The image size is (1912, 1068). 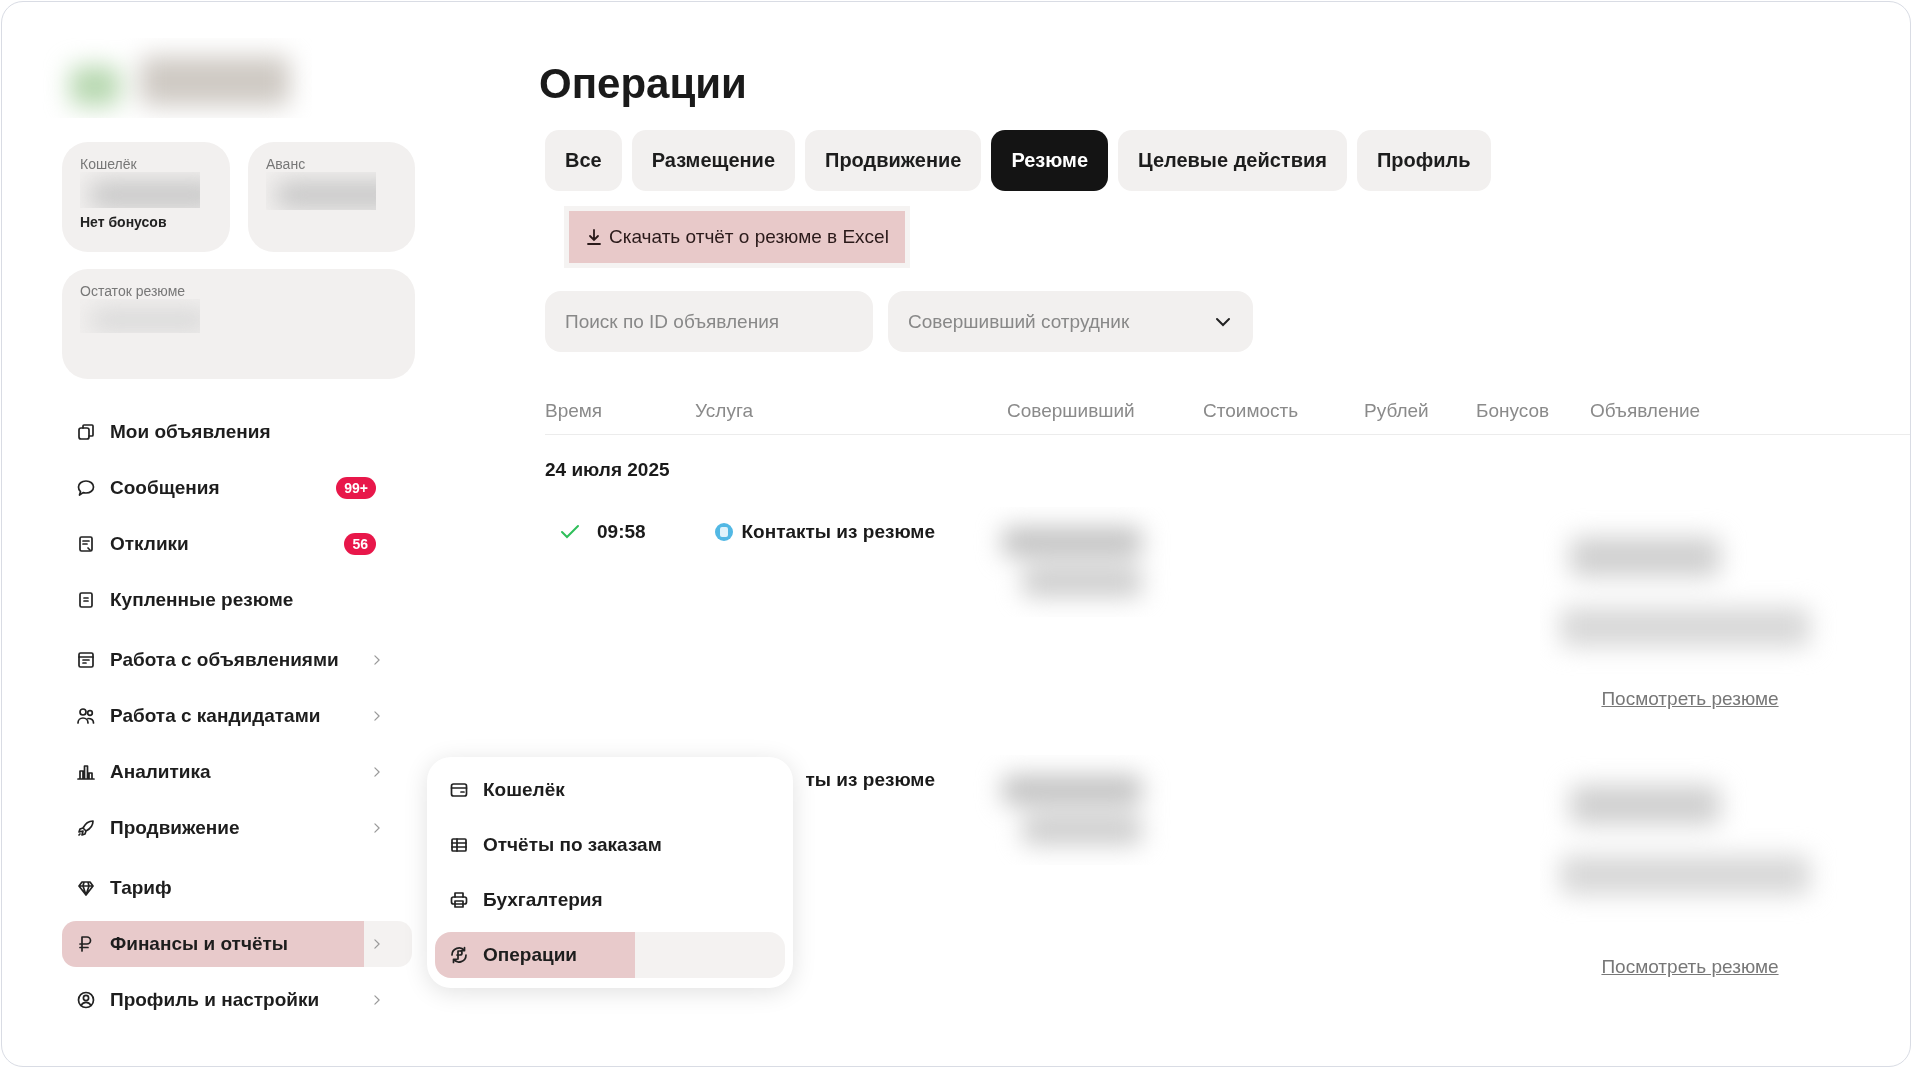 What do you see at coordinates (237, 488) in the screenshot?
I see `nav-item: Сообщения 99+` at bounding box center [237, 488].